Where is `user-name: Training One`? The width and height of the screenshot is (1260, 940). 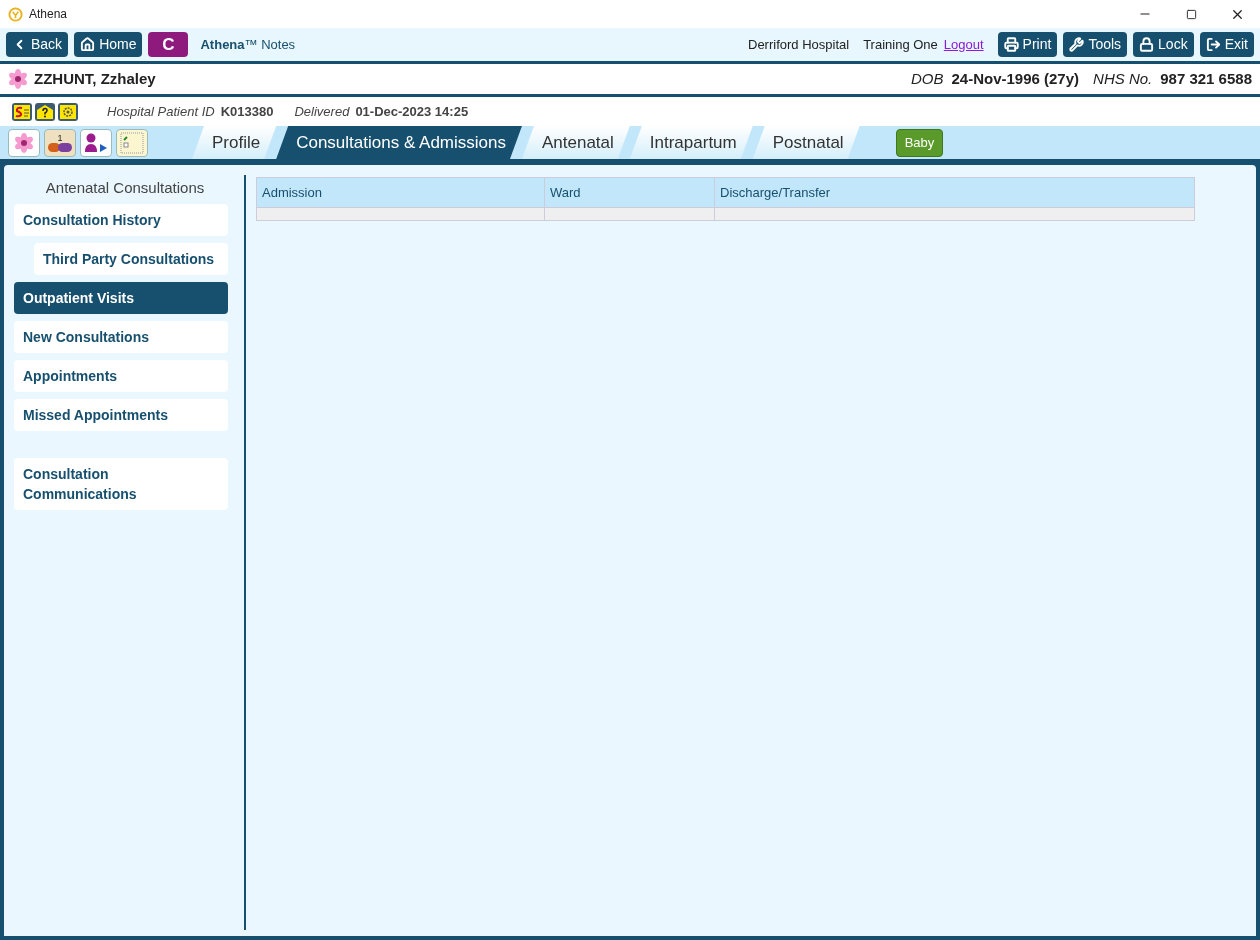
user-name: Training One is located at coordinates (900, 44).